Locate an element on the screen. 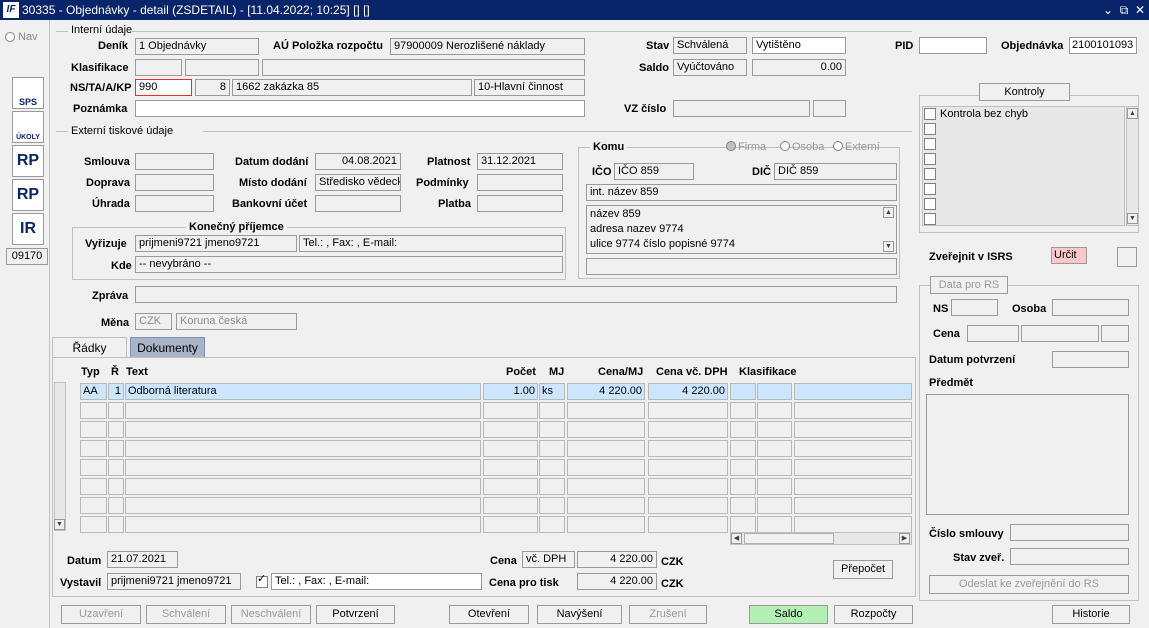 This screenshot has width=1149, height=628. platba-field is located at coordinates (520, 203).